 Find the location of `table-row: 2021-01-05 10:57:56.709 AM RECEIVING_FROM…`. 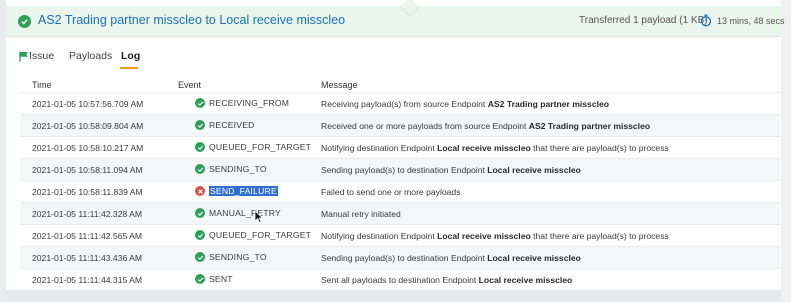

table-row: 2021-01-05 10:57:56.709 AM RECEIVING_FROM… is located at coordinates (400, 103).